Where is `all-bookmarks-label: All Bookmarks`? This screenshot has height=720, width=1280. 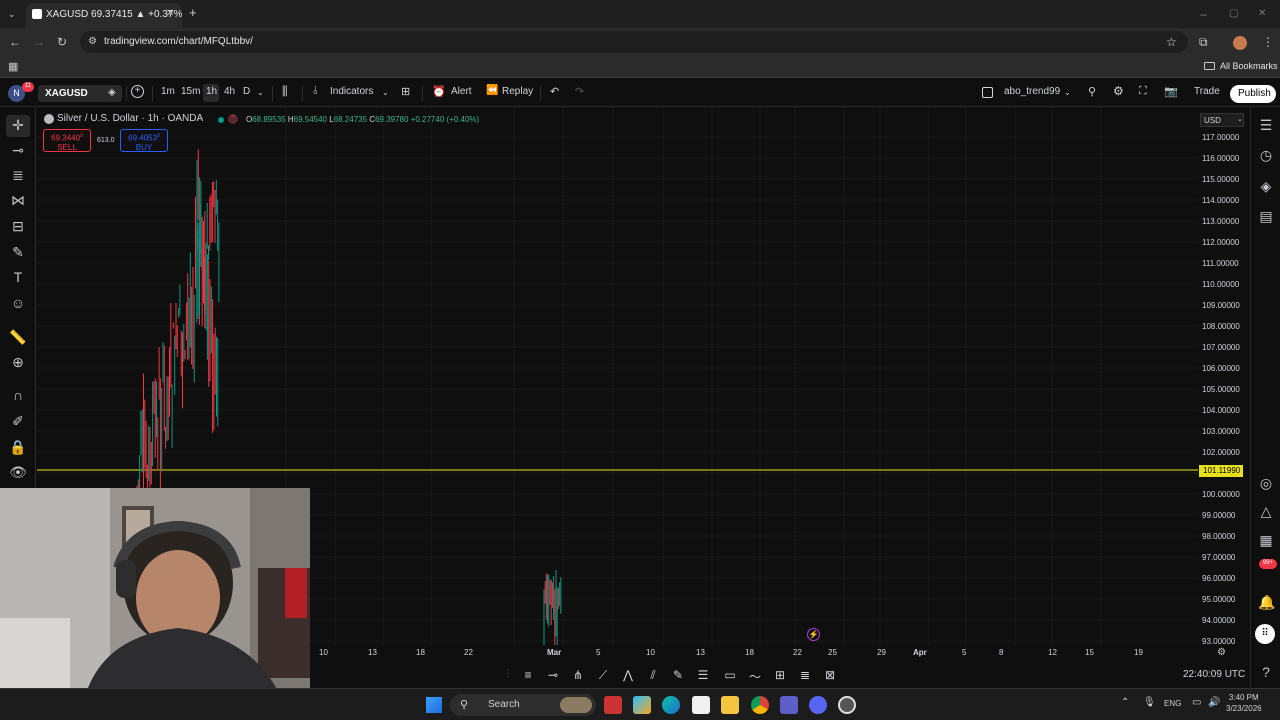 all-bookmarks-label: All Bookmarks is located at coordinates (1249, 66).